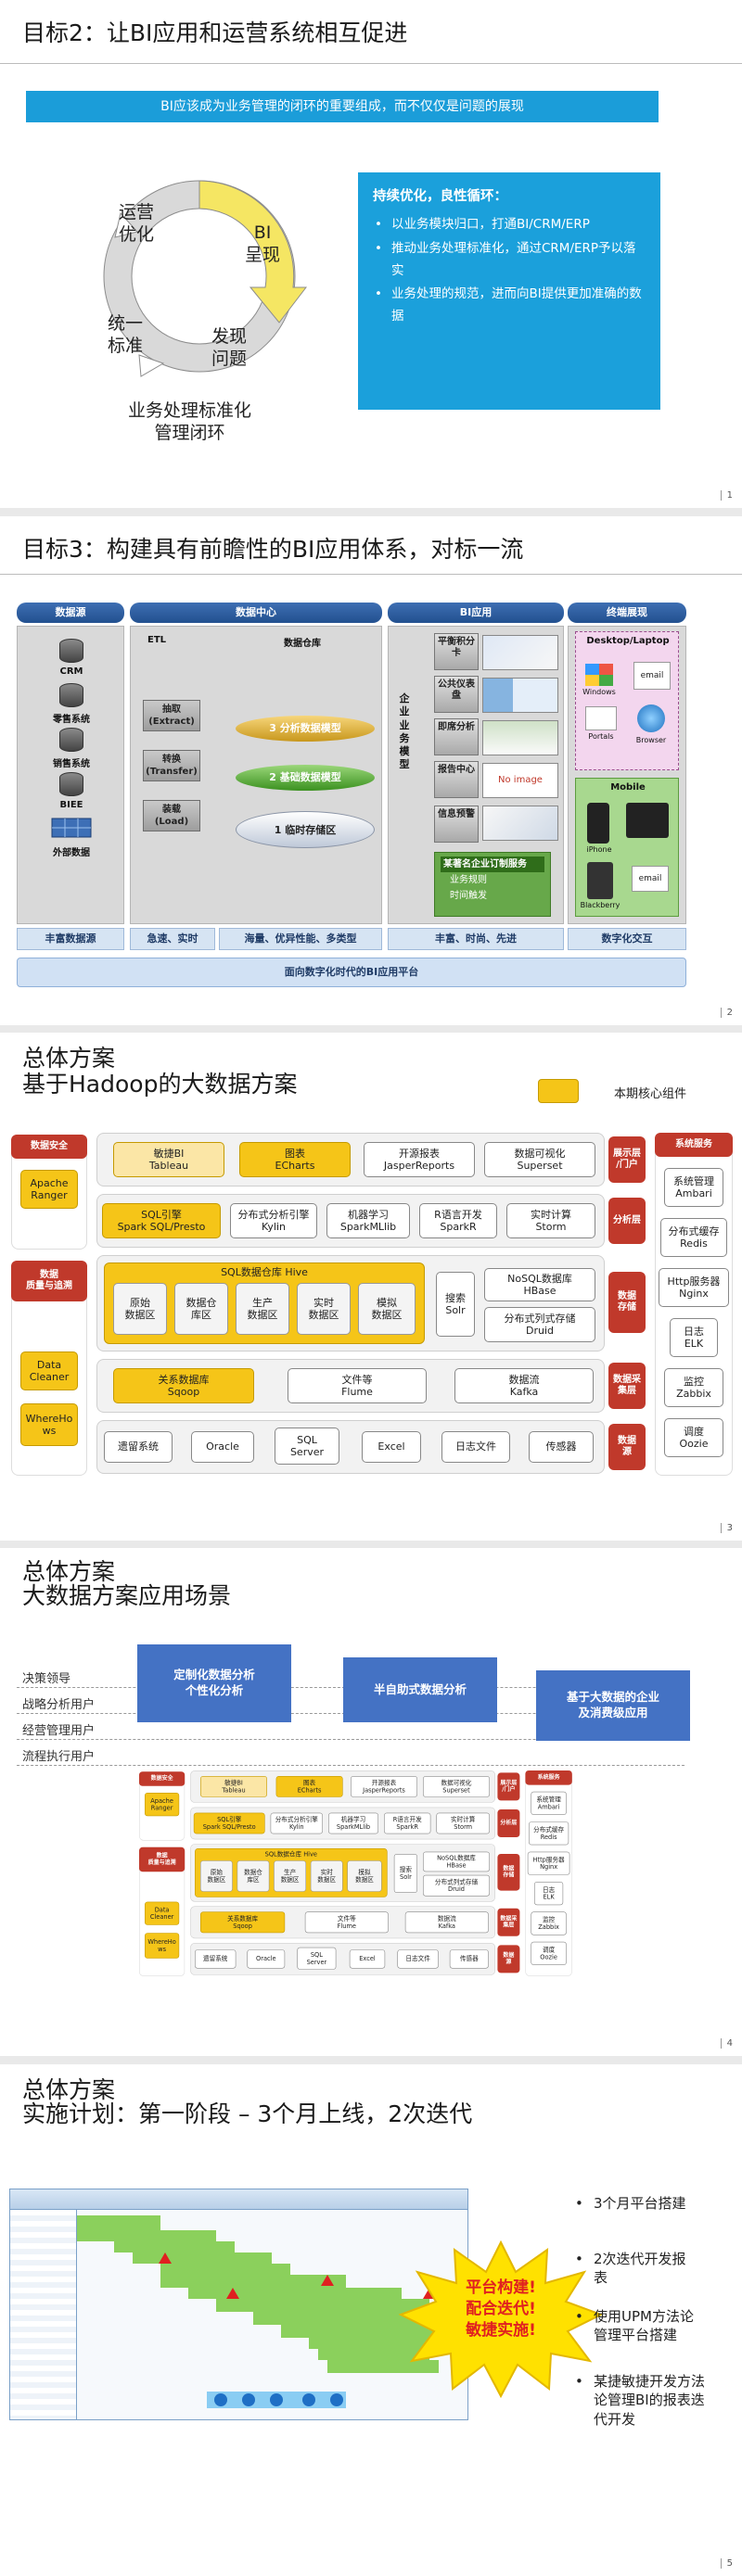 This screenshot has height=2576, width=742. Describe the element at coordinates (278, 830) in the screenshot. I see `dw-layer-number: 1` at that location.